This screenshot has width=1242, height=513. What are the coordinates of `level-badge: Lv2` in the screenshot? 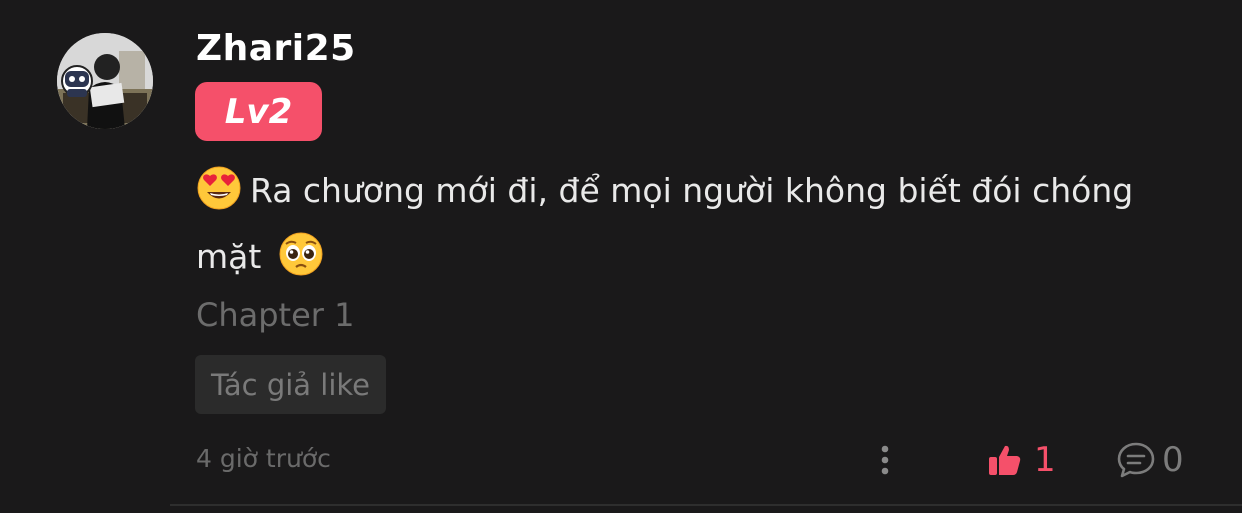 It's located at (258, 111).